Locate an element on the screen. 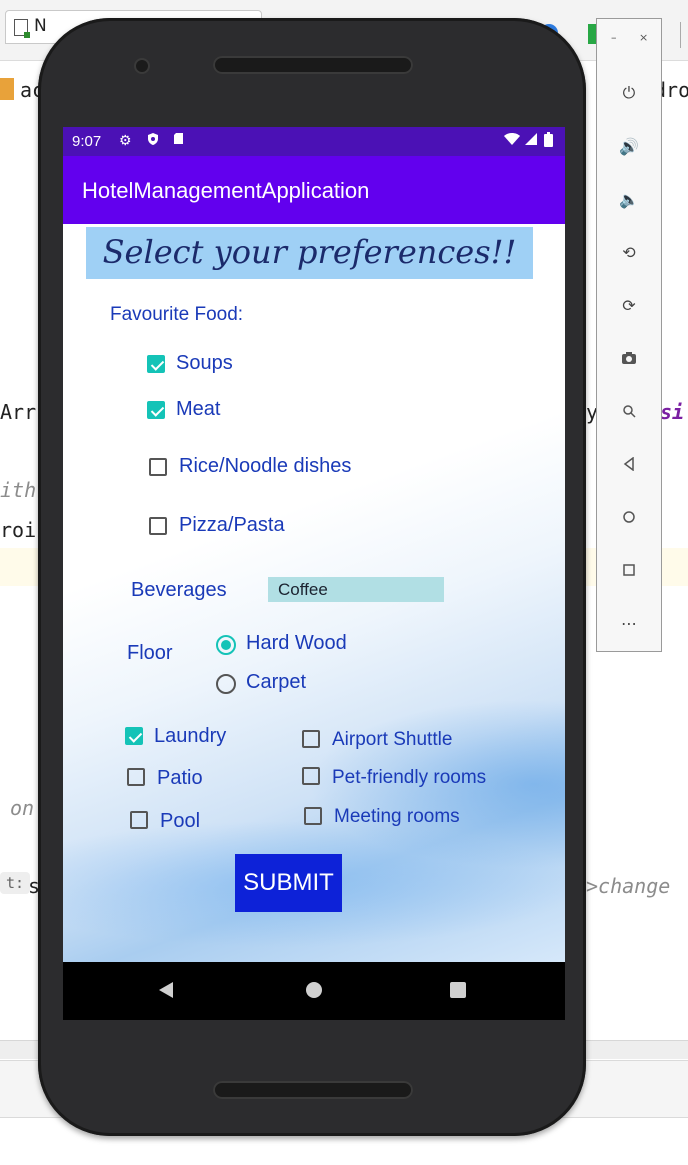 The height and width of the screenshot is (1165, 688). preferences-banner: Select your preferences!! is located at coordinates (309, 253).